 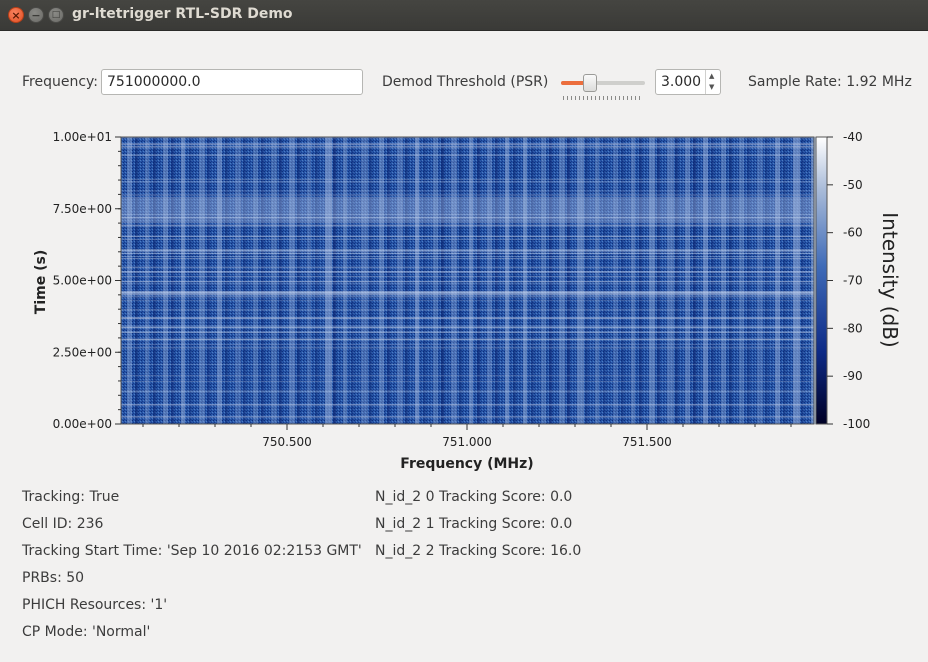 I want to click on x-tick-label: 750.500, so click(x=287, y=442).